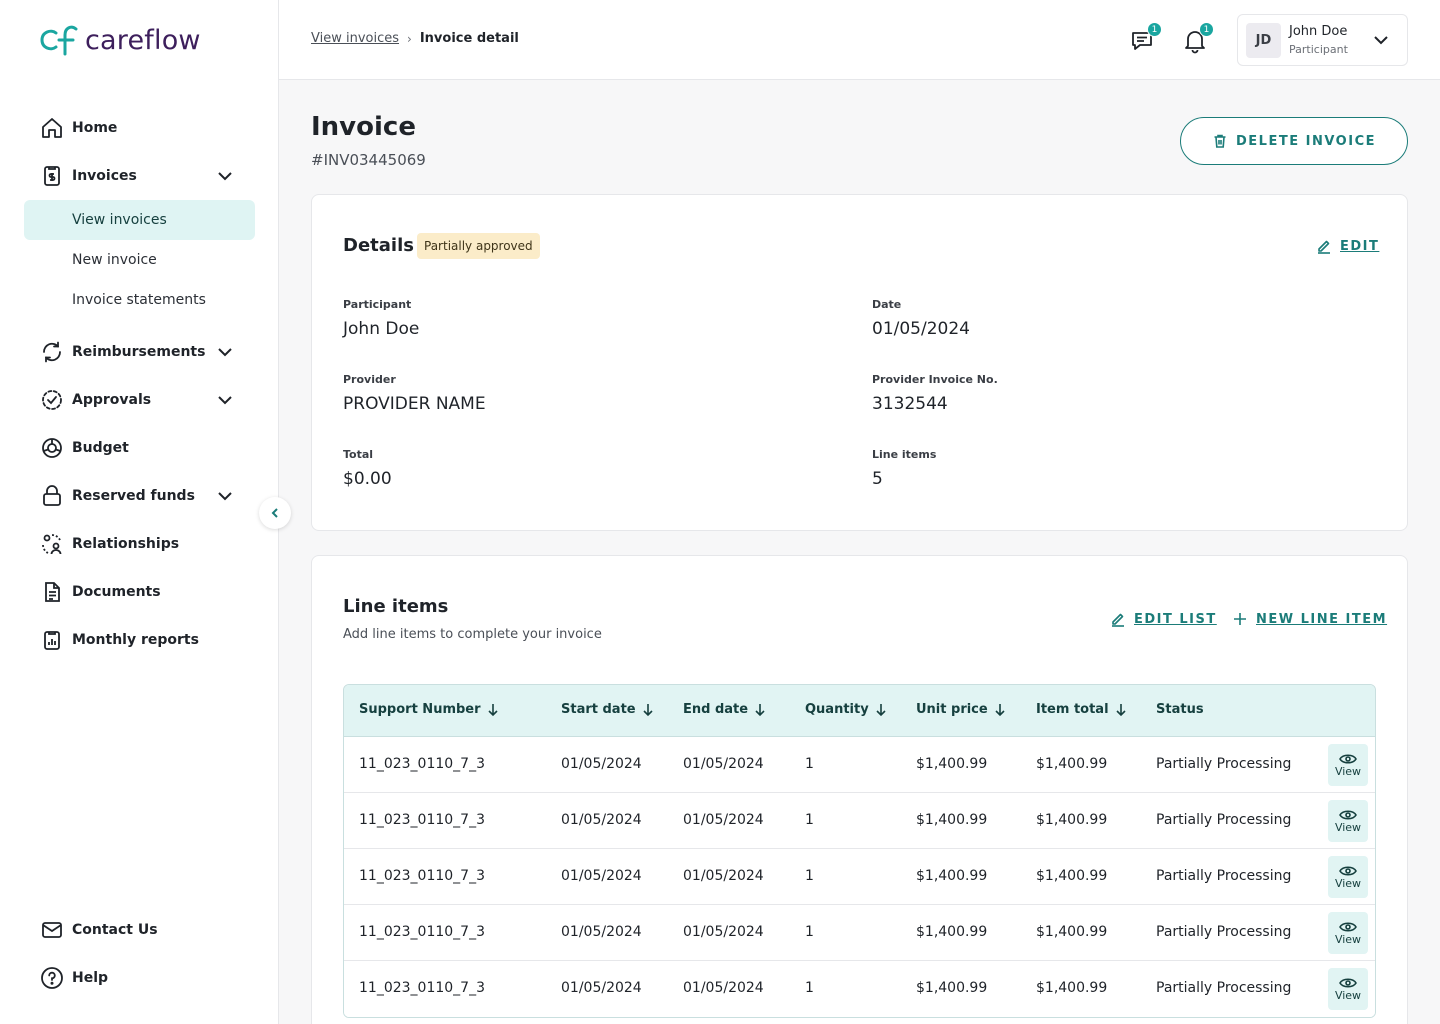 This screenshot has height=1024, width=1440. I want to click on user-name: John Doe, so click(1318, 31).